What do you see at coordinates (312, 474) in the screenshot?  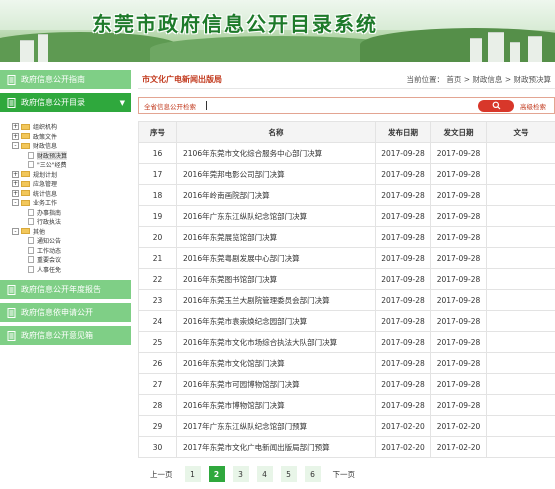 I see `page-number-link: 6` at bounding box center [312, 474].